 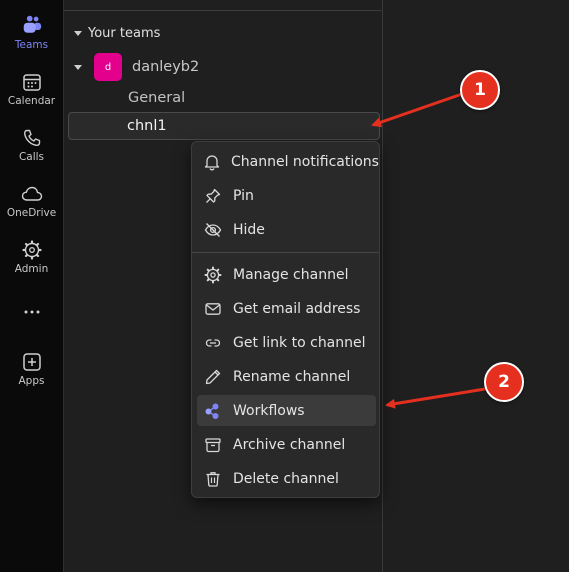 What do you see at coordinates (31, 250) in the screenshot?
I see `admin-gear-icon` at bounding box center [31, 250].